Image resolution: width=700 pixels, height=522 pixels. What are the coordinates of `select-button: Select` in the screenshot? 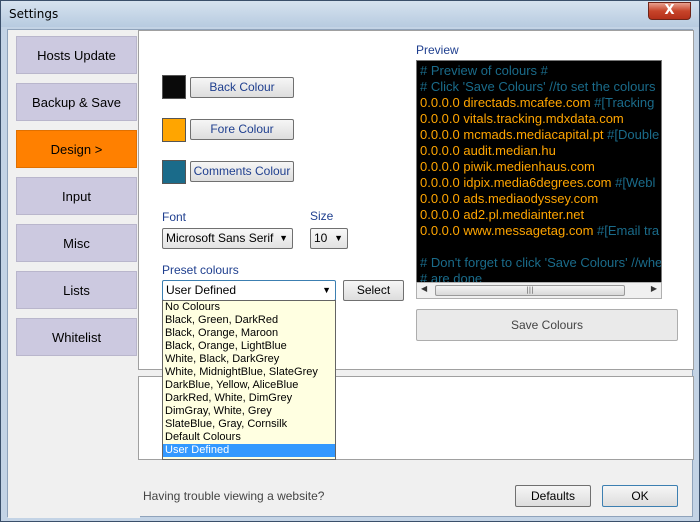 It's located at (373, 290).